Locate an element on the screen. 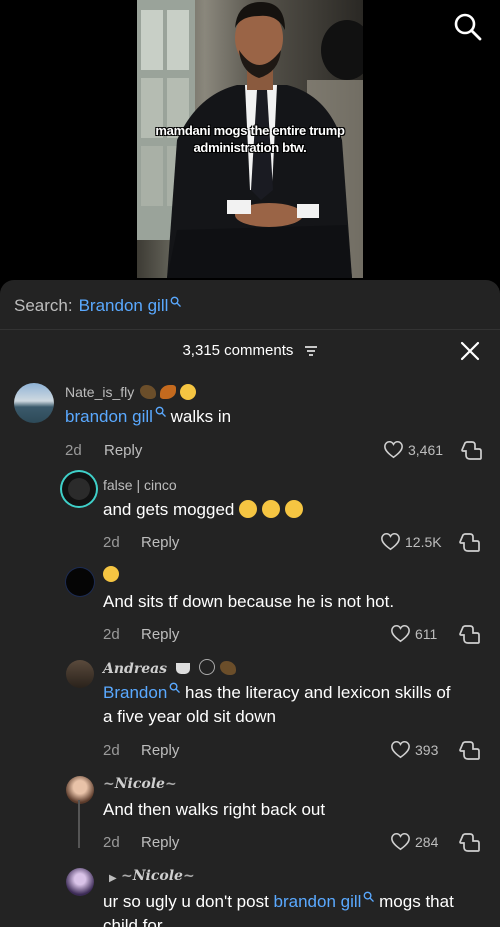 The height and width of the screenshot is (927, 500). like-button: 12.5K is located at coordinates (411, 541).